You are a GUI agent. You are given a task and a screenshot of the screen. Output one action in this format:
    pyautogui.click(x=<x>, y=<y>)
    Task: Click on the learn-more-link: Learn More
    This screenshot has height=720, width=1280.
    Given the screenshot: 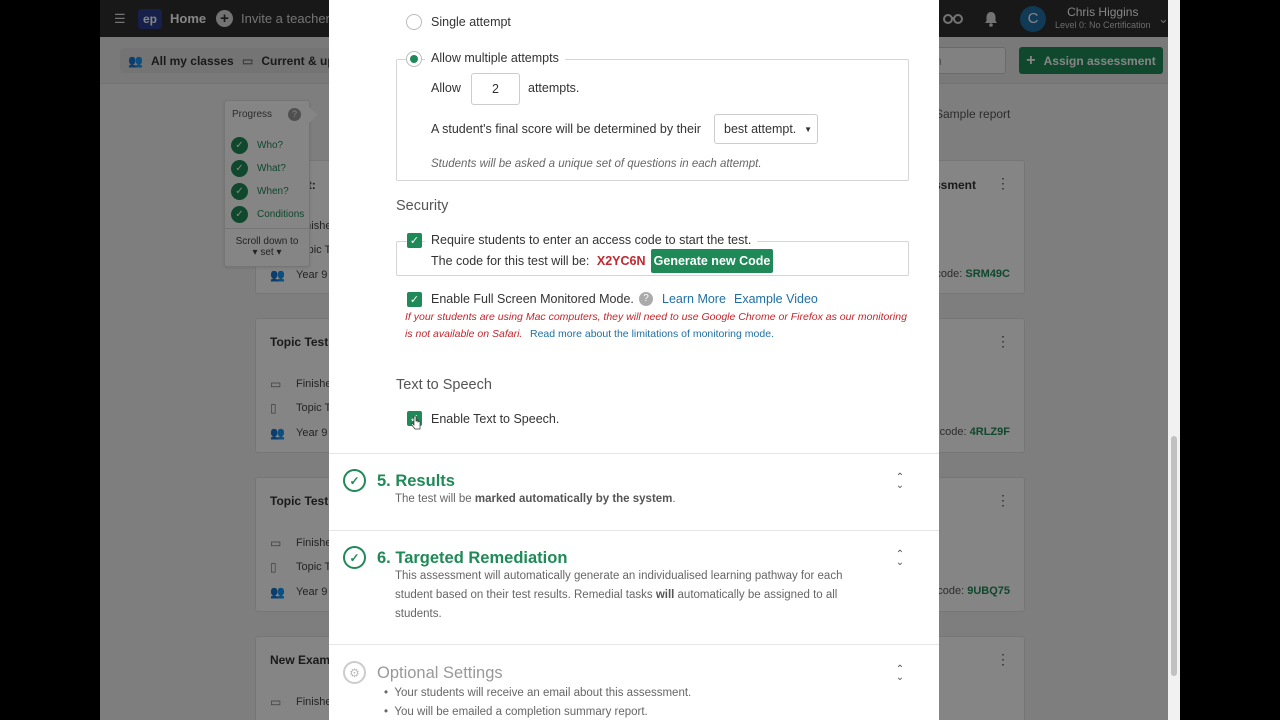 What is the action you would take?
    pyautogui.click(x=694, y=299)
    